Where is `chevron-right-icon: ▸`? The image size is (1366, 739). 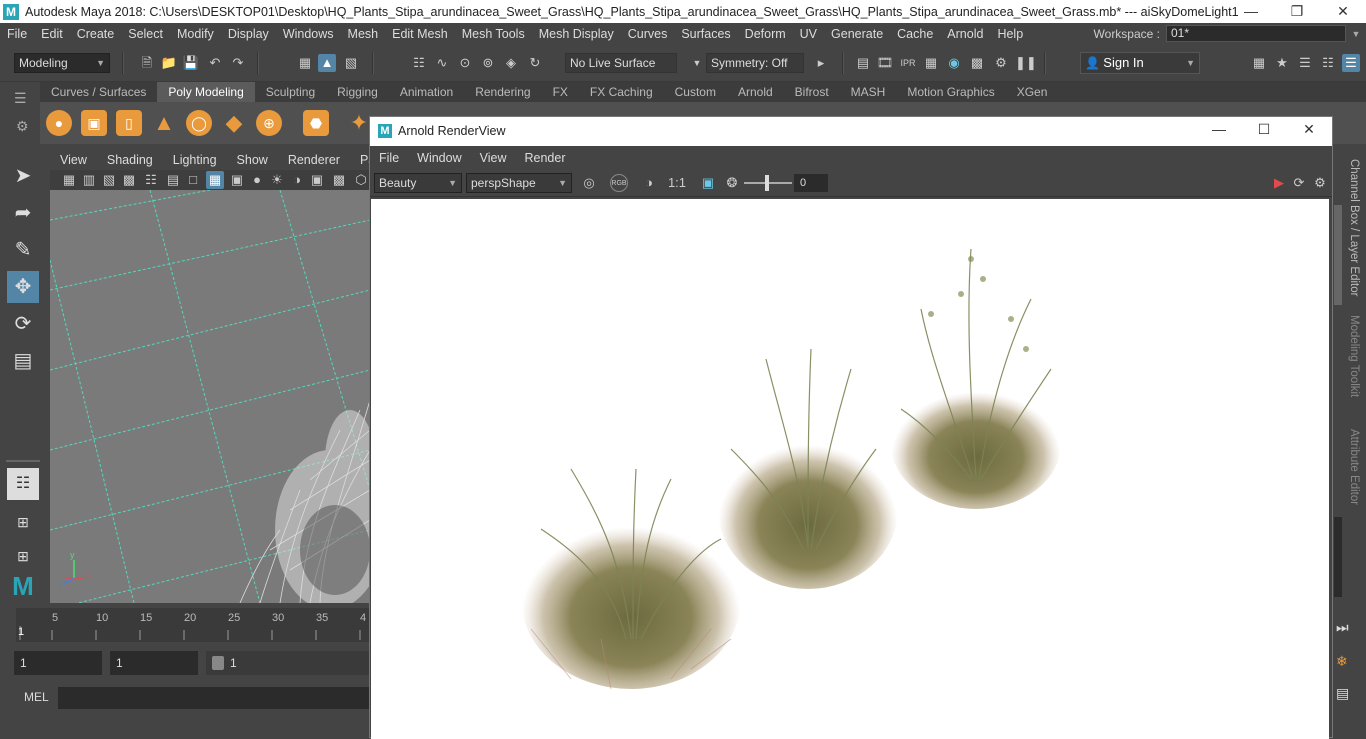 chevron-right-icon: ▸ is located at coordinates (821, 63).